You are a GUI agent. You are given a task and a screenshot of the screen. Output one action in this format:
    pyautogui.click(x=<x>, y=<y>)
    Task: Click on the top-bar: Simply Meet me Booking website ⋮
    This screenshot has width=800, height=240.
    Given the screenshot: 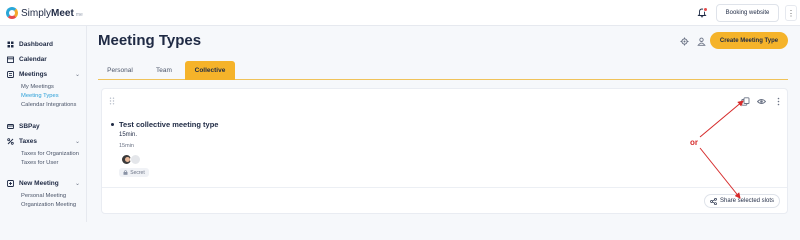 What is the action you would take?
    pyautogui.click(x=400, y=13)
    